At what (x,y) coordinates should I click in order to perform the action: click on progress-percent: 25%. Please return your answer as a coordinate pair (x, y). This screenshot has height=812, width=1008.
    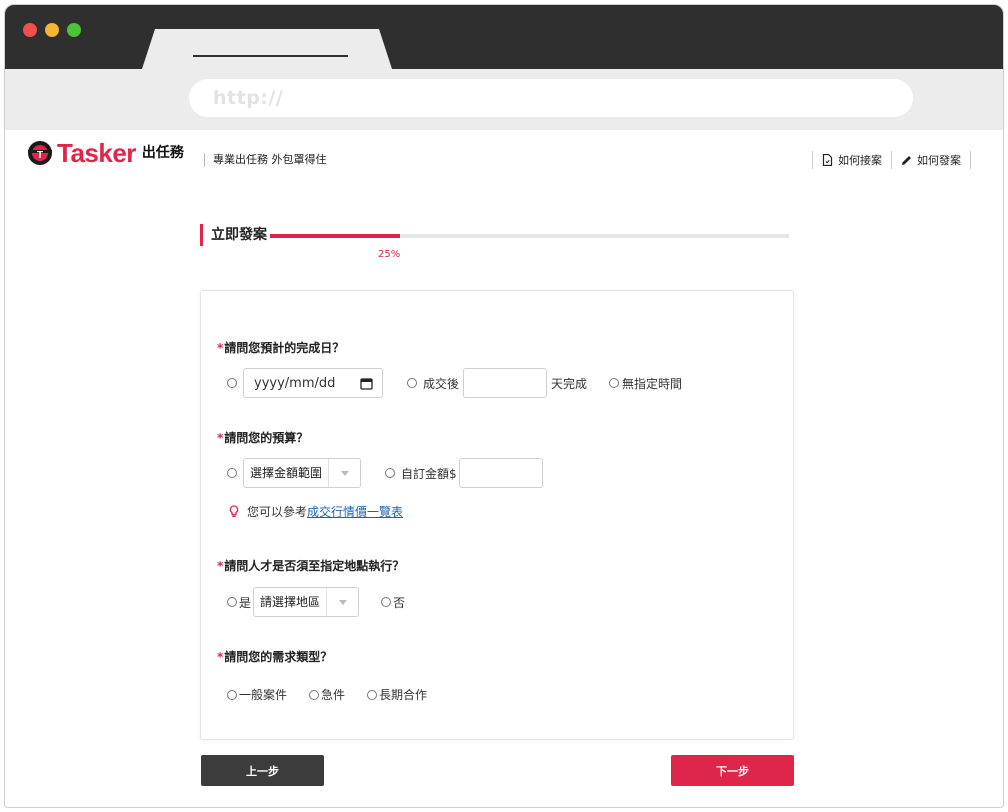
    Looking at the image, I should click on (389, 254).